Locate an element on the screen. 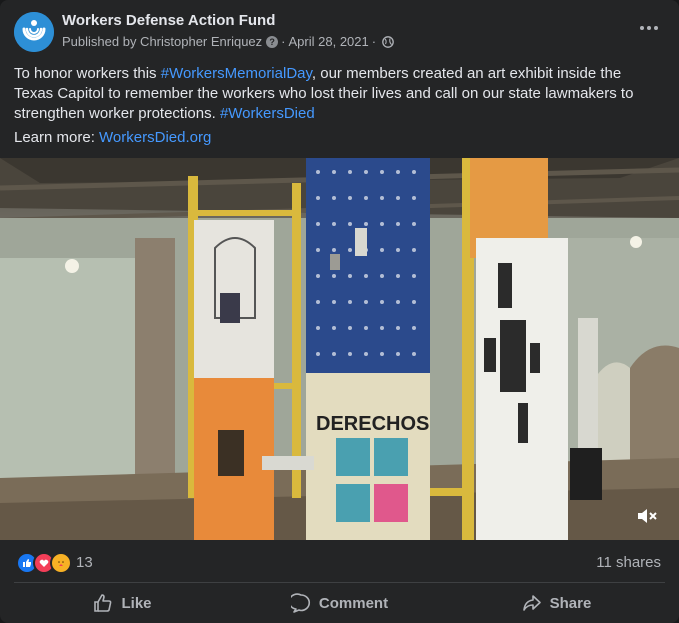  post-text-start: To honor workers this is located at coordinates (87, 73).